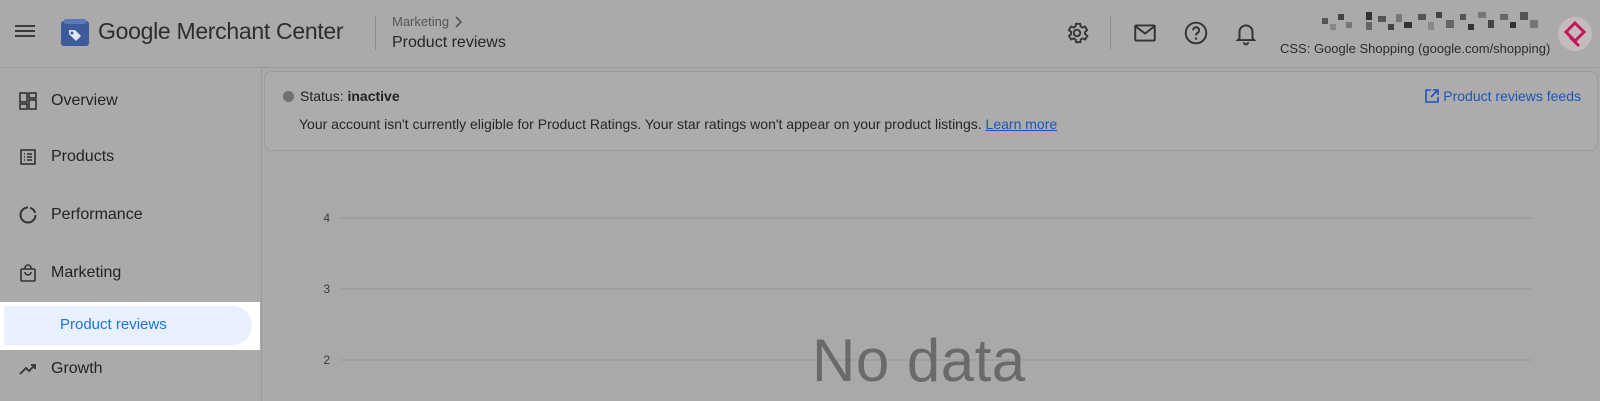  Describe the element at coordinates (27, 369) in the screenshot. I see `growth-icon` at that location.